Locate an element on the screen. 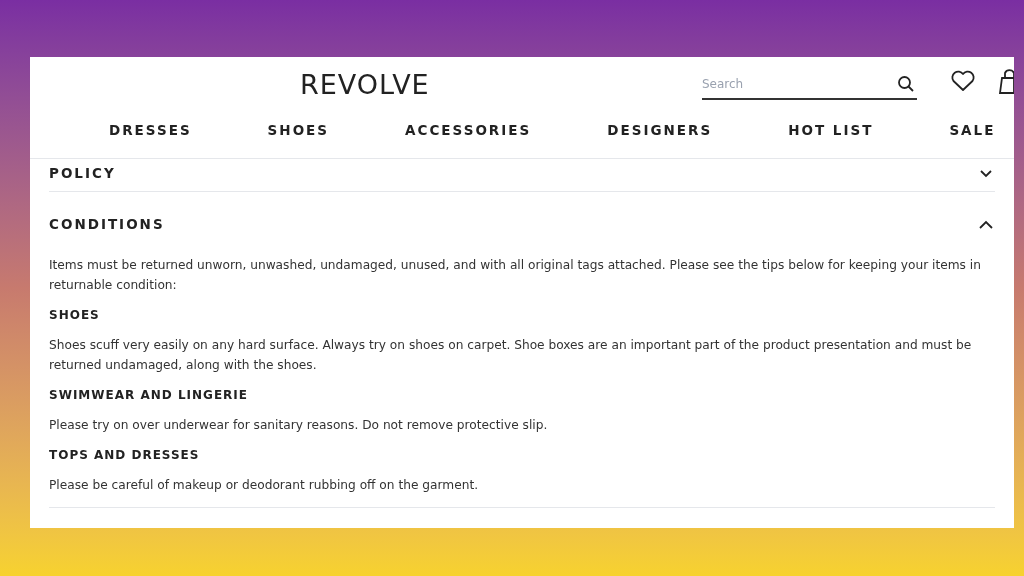 This screenshot has height=576, width=1024. heart-icon is located at coordinates (963, 81).